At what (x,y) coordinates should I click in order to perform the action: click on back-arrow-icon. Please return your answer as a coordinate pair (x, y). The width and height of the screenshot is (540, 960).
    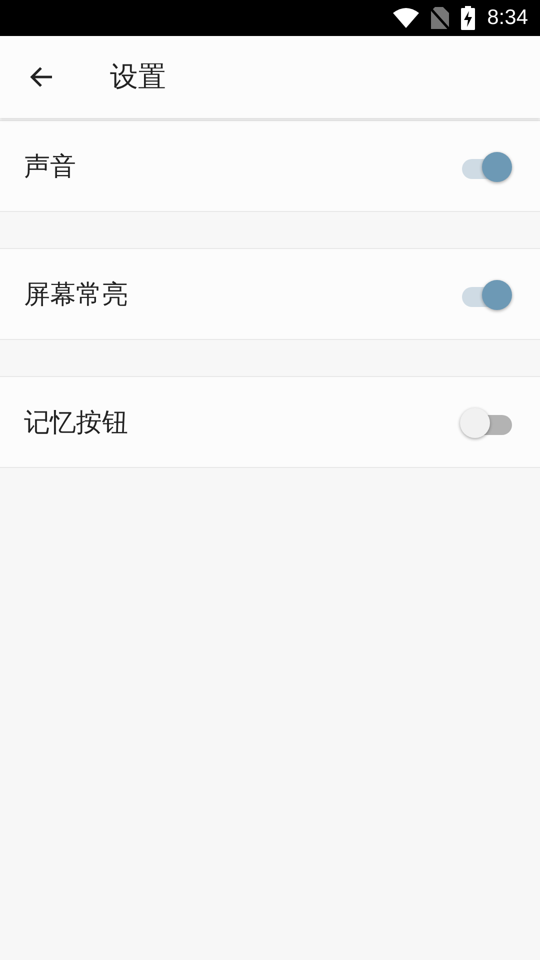
    Looking at the image, I should click on (41, 77).